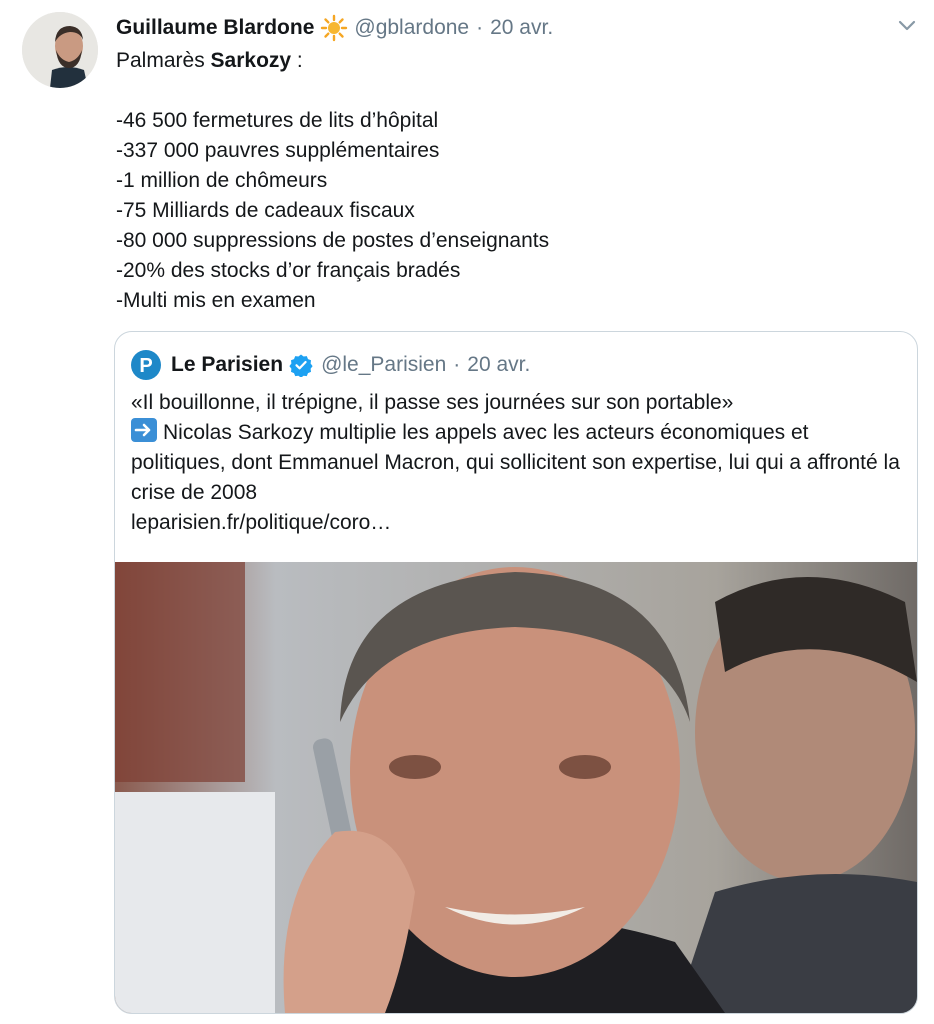 The height and width of the screenshot is (1024, 934). Describe the element at coordinates (251, 60) in the screenshot. I see `intro-bold: Sarkozy` at that location.